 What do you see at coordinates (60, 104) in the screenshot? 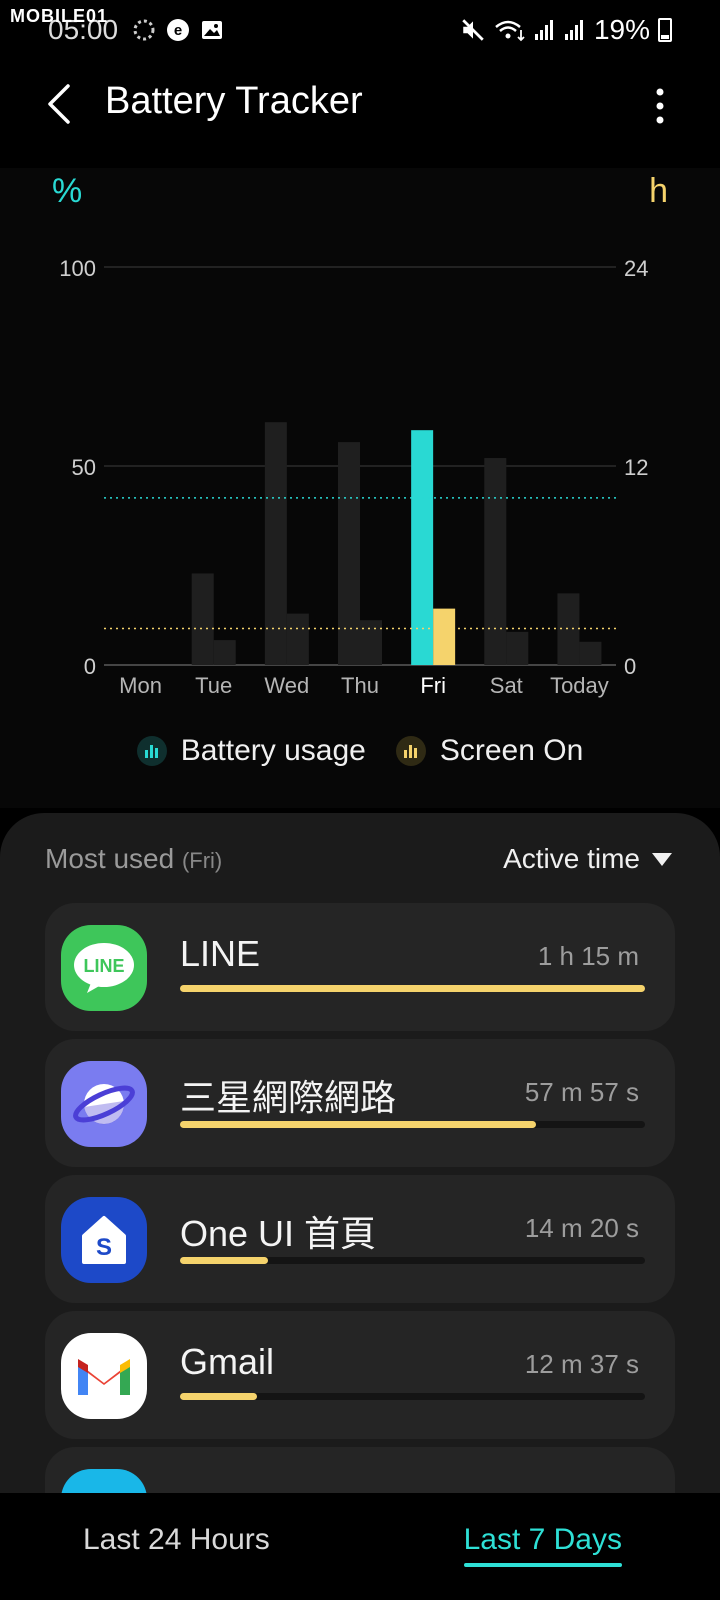
I see `back-arrow-icon` at bounding box center [60, 104].